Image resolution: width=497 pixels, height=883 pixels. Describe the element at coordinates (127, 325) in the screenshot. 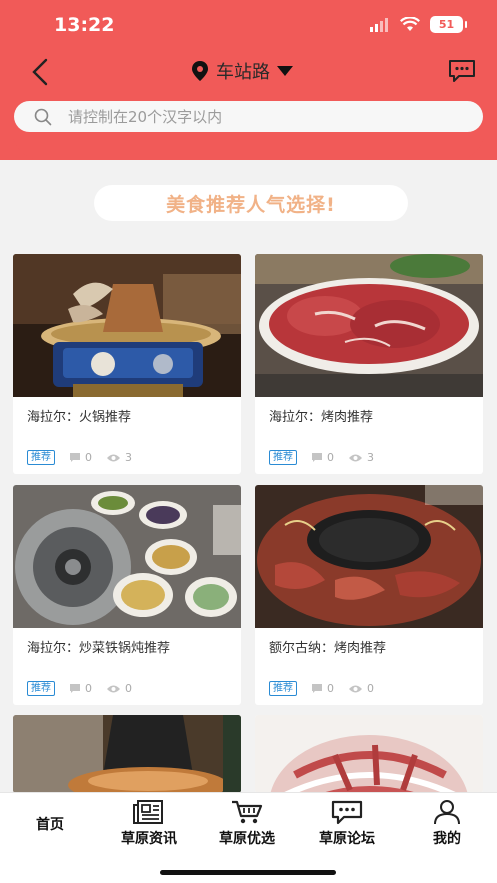

I see `hotpot-photo` at that location.